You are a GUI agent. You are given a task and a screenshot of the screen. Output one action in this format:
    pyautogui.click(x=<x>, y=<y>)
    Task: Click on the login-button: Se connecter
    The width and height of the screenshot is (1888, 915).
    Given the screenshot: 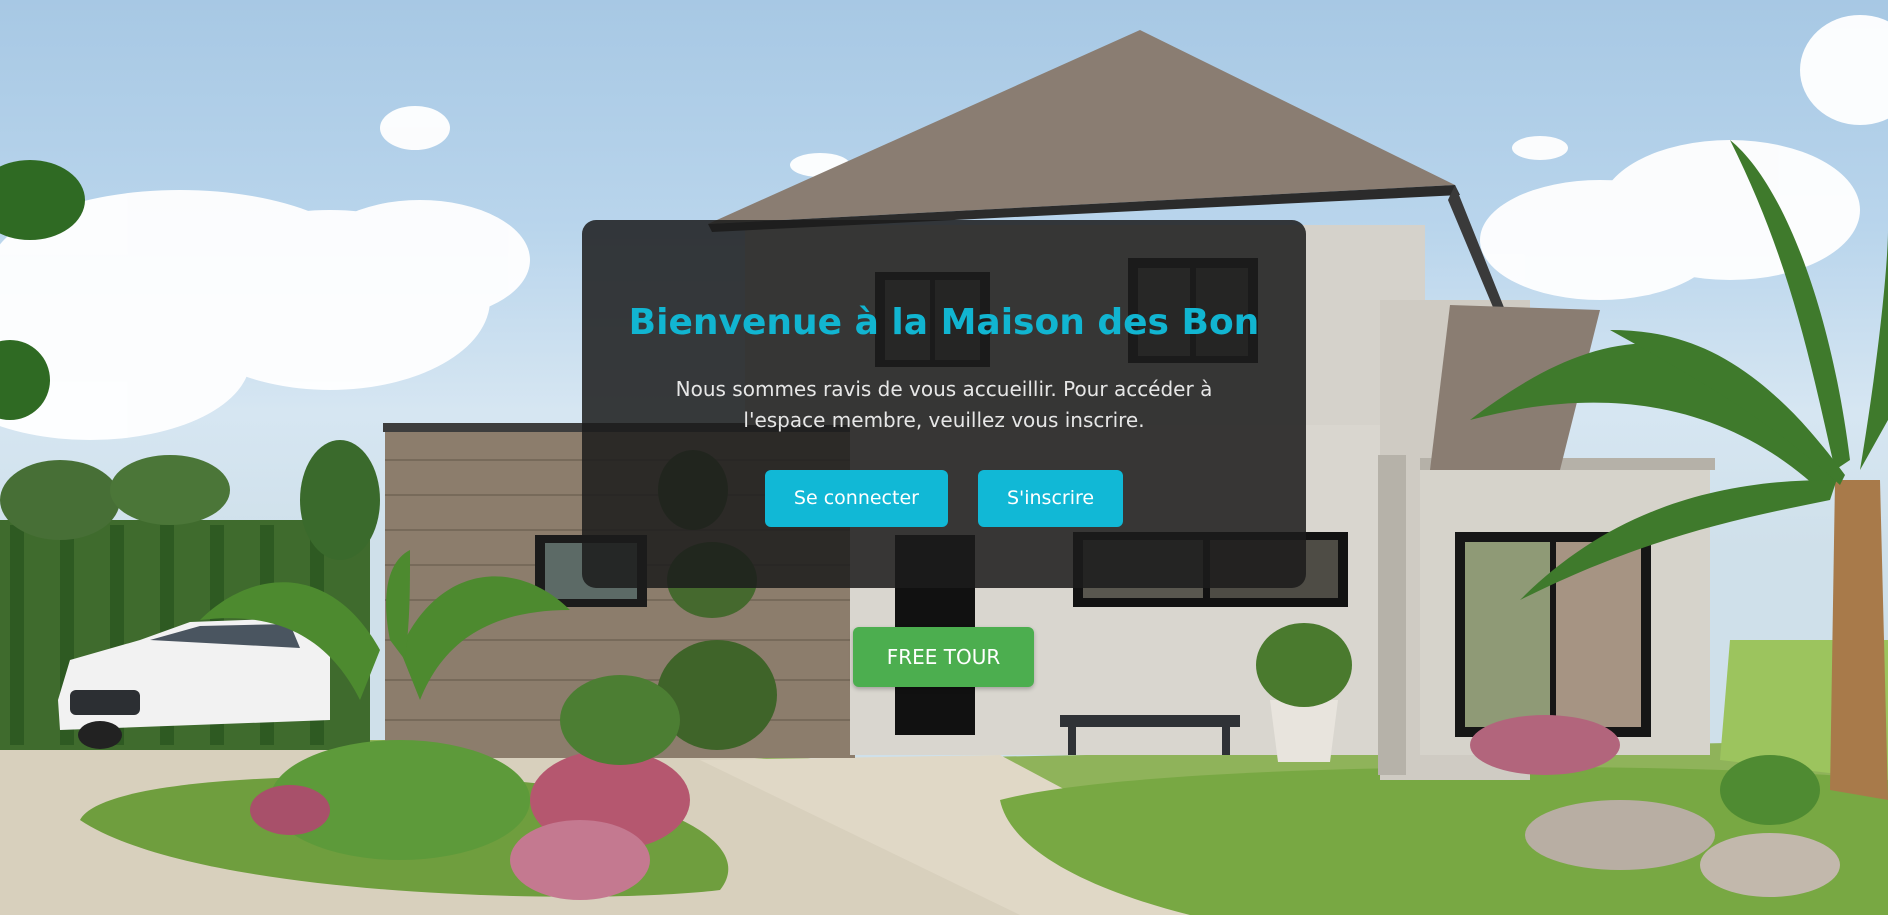 What is the action you would take?
    pyautogui.click(x=856, y=498)
    